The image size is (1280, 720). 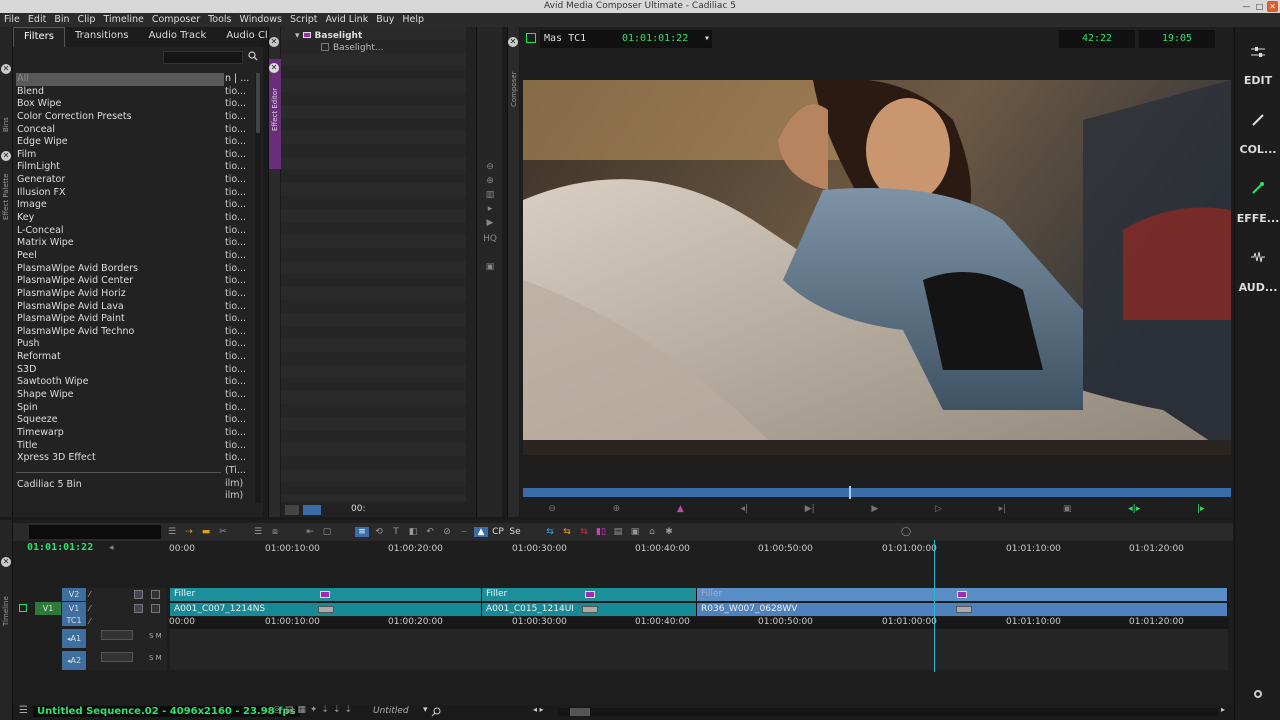 What do you see at coordinates (531, 38) in the screenshot?
I see `monitor-menu-icon` at bounding box center [531, 38].